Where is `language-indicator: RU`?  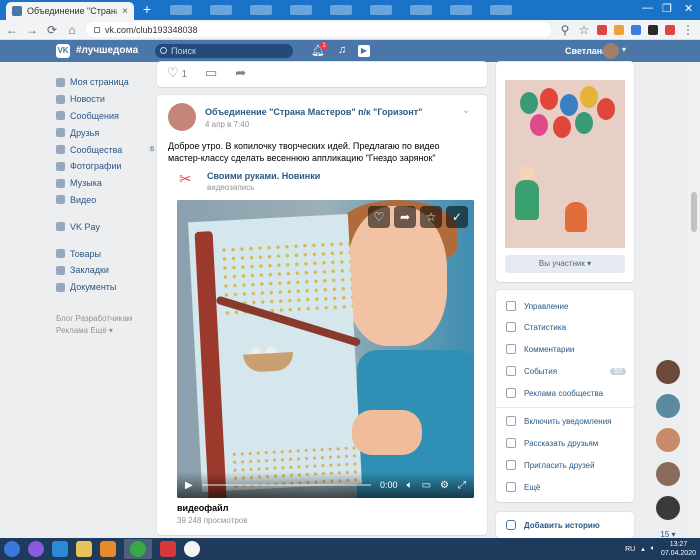 language-indicator: RU is located at coordinates (630, 549).